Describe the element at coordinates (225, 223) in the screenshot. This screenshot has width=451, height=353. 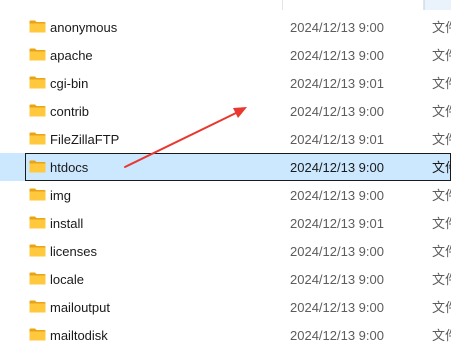
I see `folder-row: install 2024/12/13 9:01 文件夹` at that location.